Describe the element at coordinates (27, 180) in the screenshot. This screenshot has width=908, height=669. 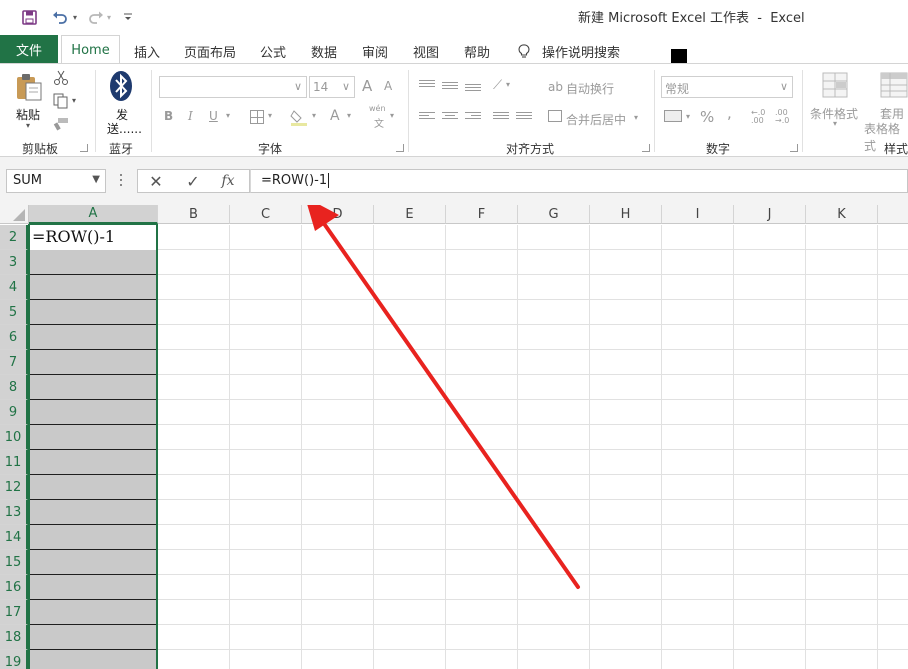
I see `name-box-value: SUM` at that location.